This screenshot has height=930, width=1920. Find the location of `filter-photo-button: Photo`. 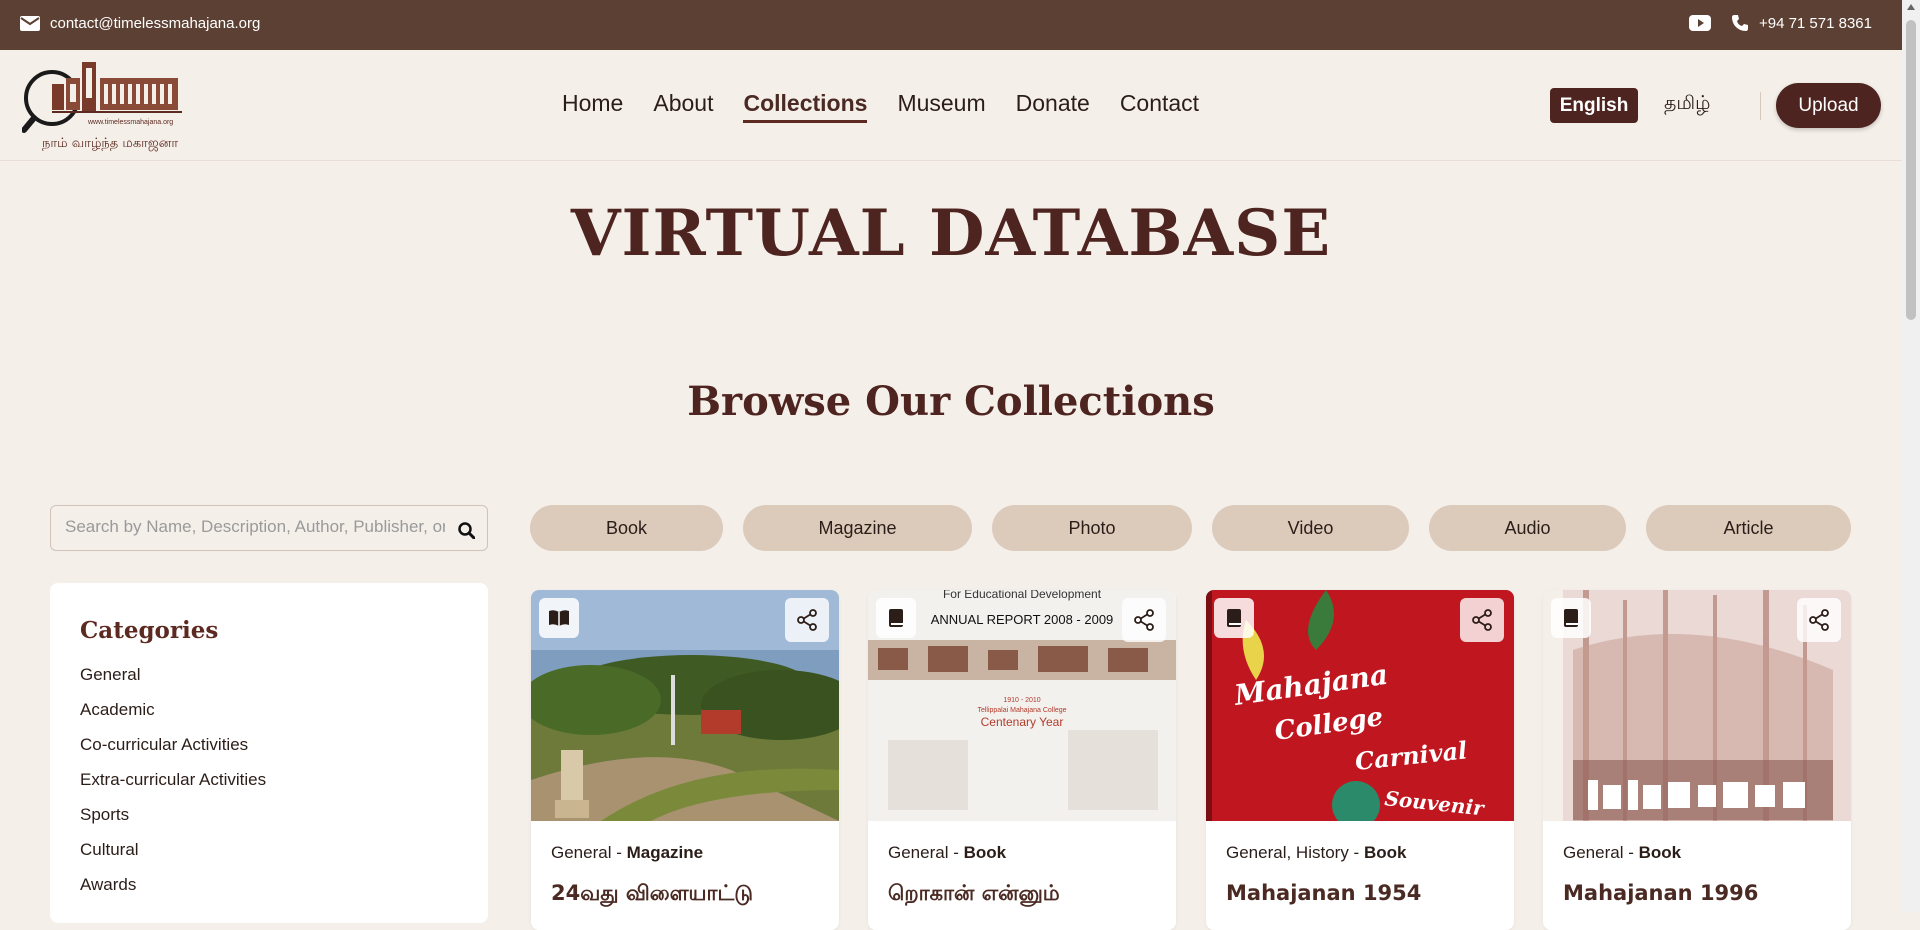

filter-photo-button: Photo is located at coordinates (1092, 528).